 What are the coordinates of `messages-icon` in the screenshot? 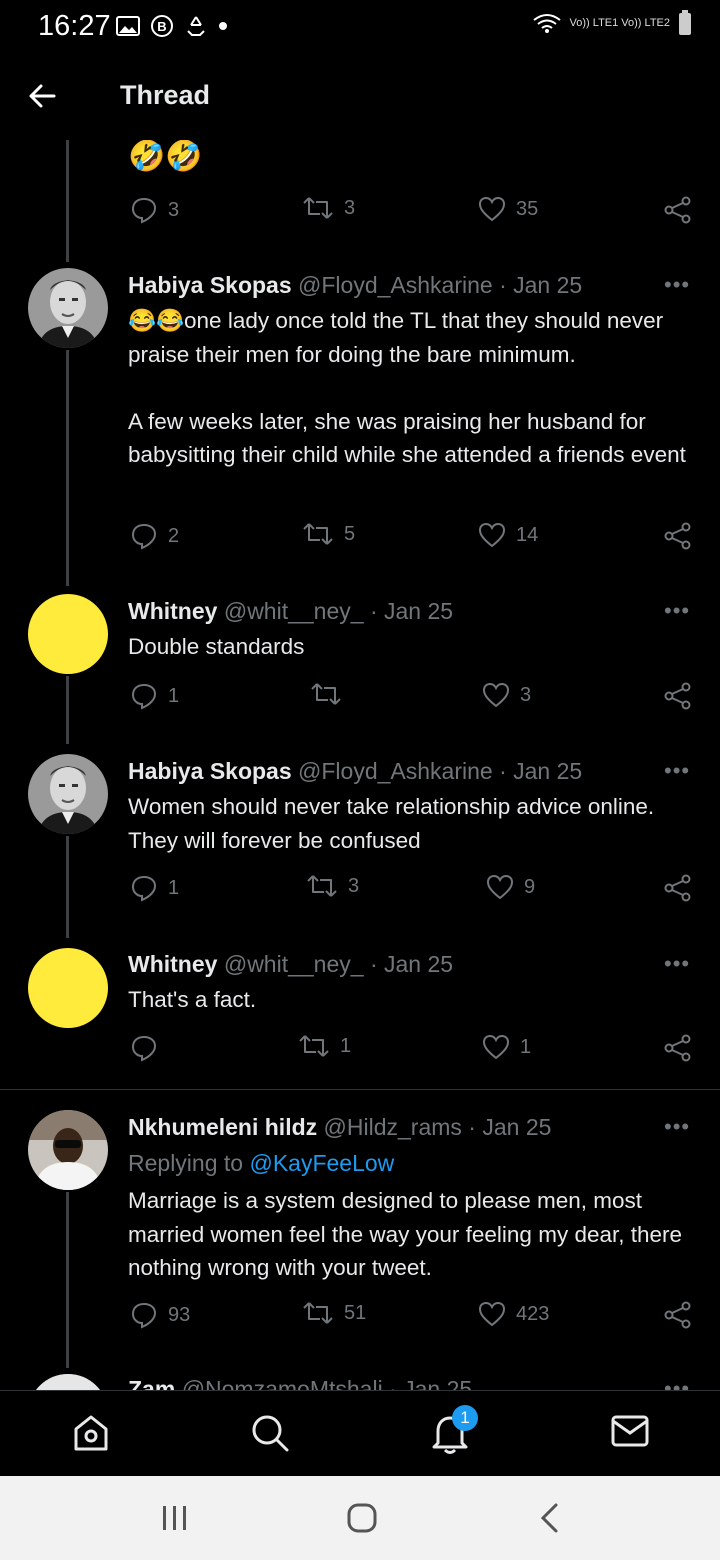 It's located at (630, 1431).